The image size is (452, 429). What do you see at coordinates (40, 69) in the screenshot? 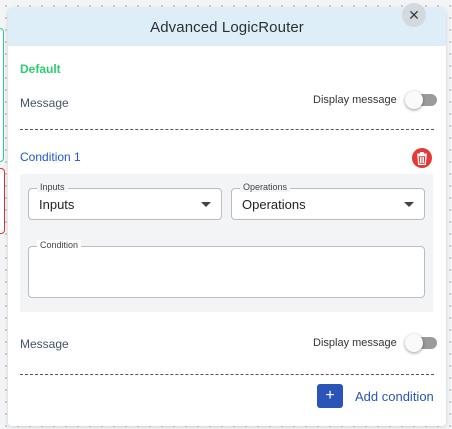
I see `default-section-label: Default` at bounding box center [40, 69].